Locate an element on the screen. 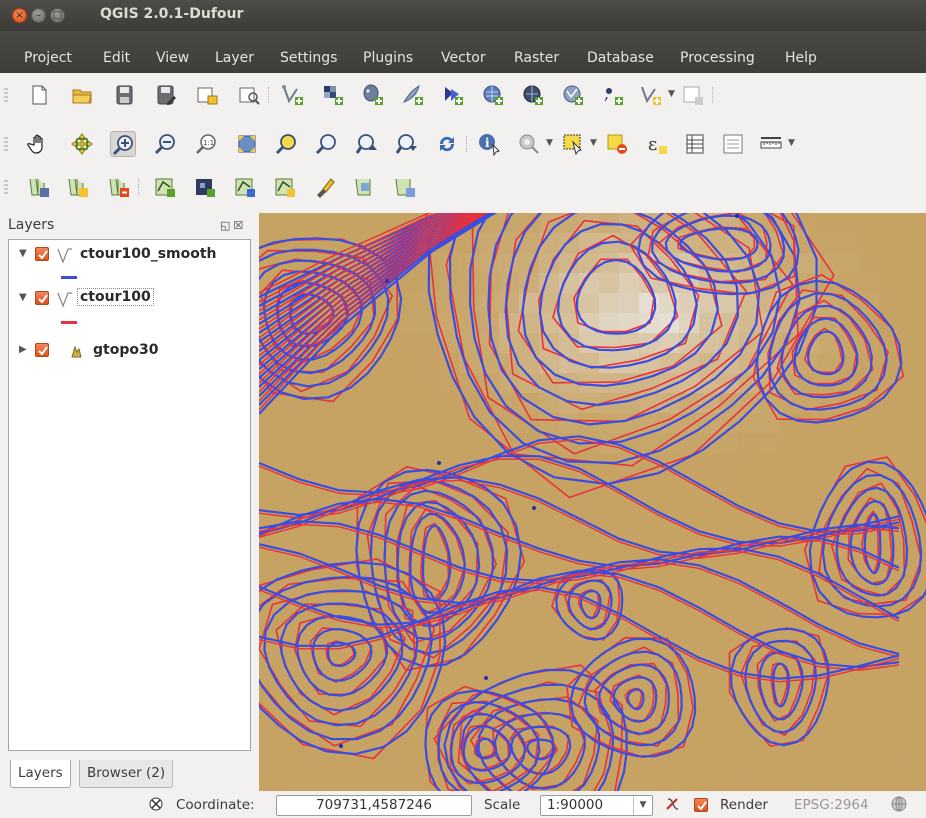 This screenshot has width=926, height=818. save-as-icon is located at coordinates (166, 95).